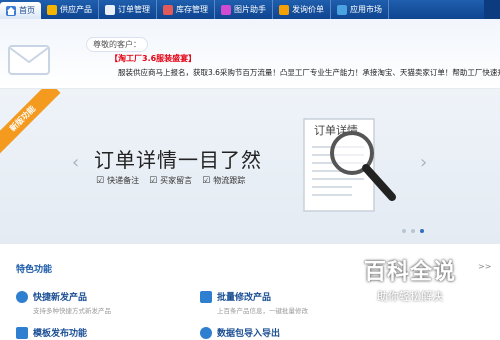 The width and height of the screenshot is (500, 340). I want to click on tab-supply-products: 供应产品, so click(70, 9).